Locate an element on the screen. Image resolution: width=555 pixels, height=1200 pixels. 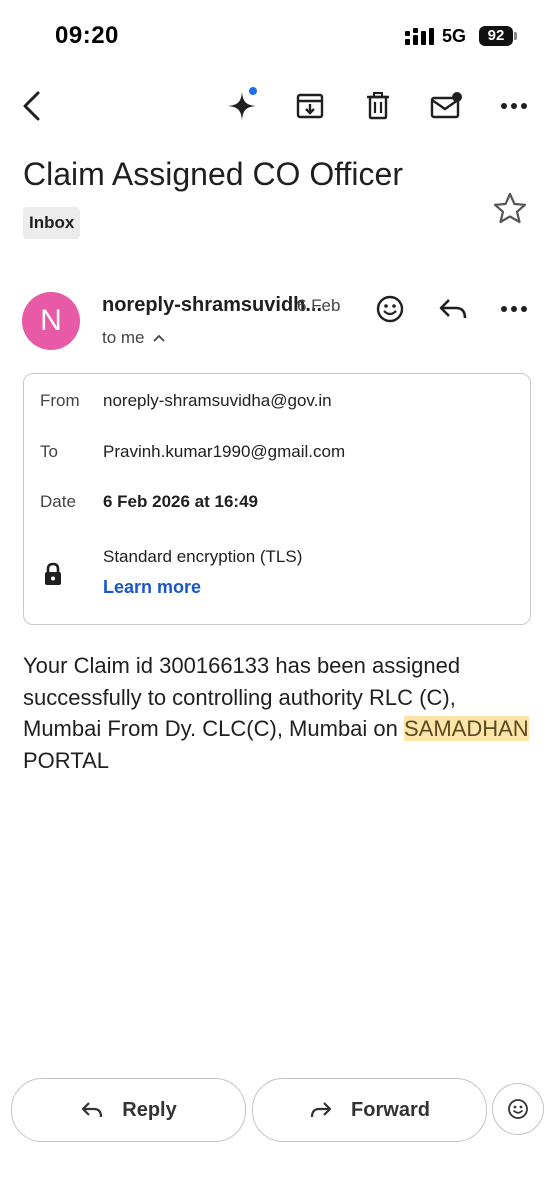
chevron-up-icon is located at coordinates (158, 338).